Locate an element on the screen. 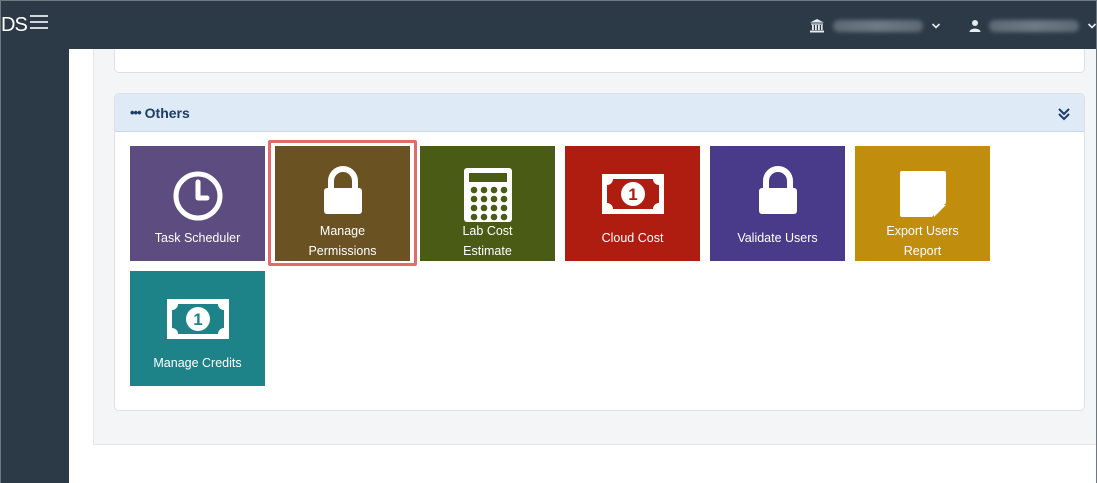 This screenshot has width=1097, height=483. logo: DS is located at coordinates (14, 25).